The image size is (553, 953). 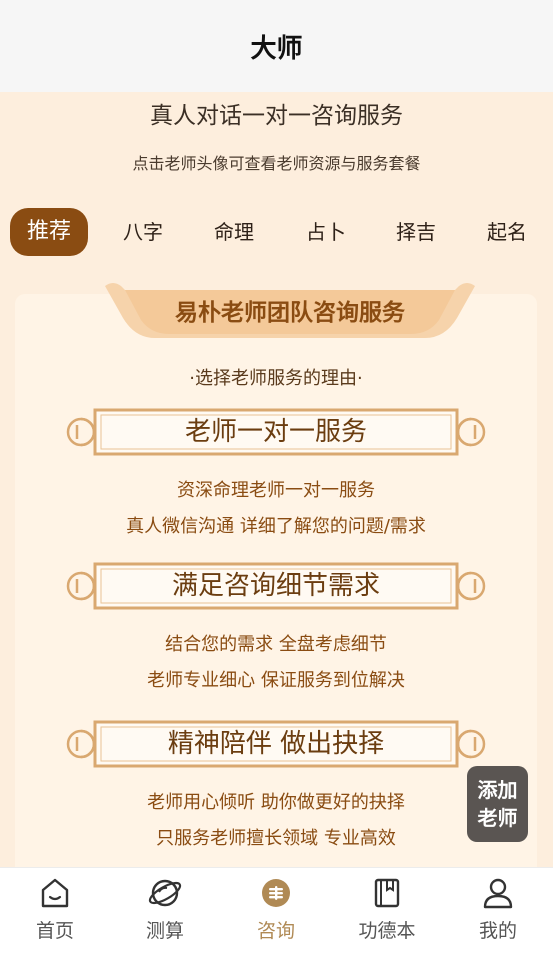 I want to click on ribbon-title: 易朴老师团队咨询服务, so click(x=290, y=313).